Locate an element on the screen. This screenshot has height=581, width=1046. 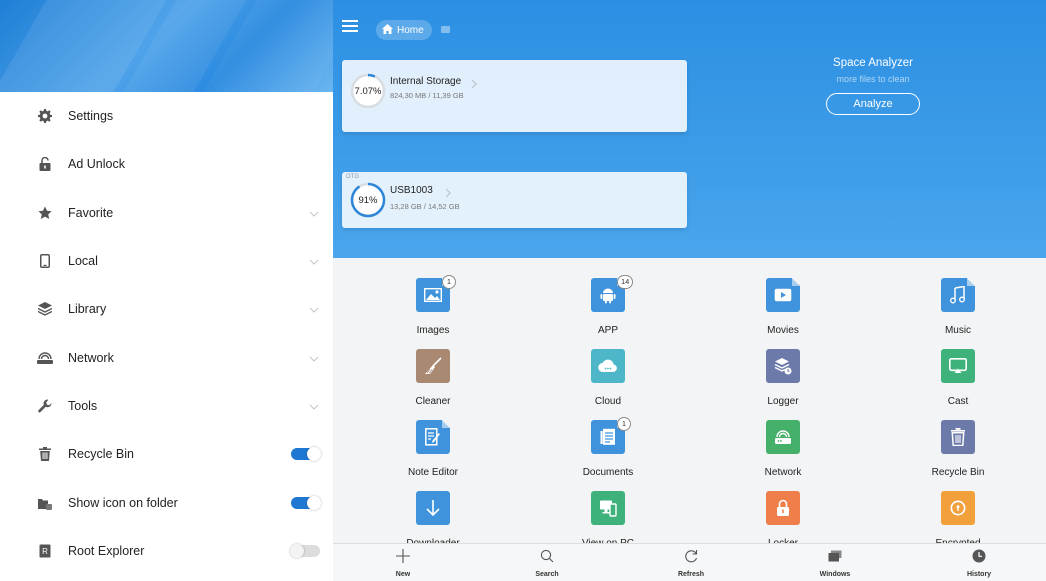
search-button: Search is located at coordinates (547, 562).